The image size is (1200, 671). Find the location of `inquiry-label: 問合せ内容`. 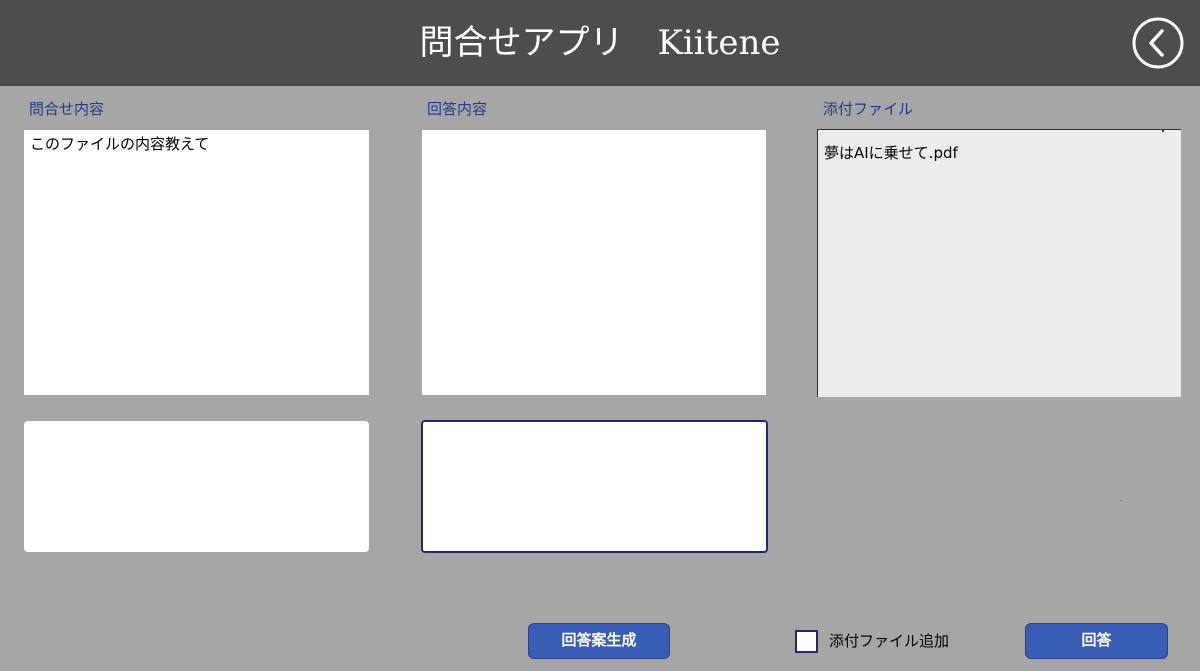

inquiry-label: 問合せ内容 is located at coordinates (67, 109).